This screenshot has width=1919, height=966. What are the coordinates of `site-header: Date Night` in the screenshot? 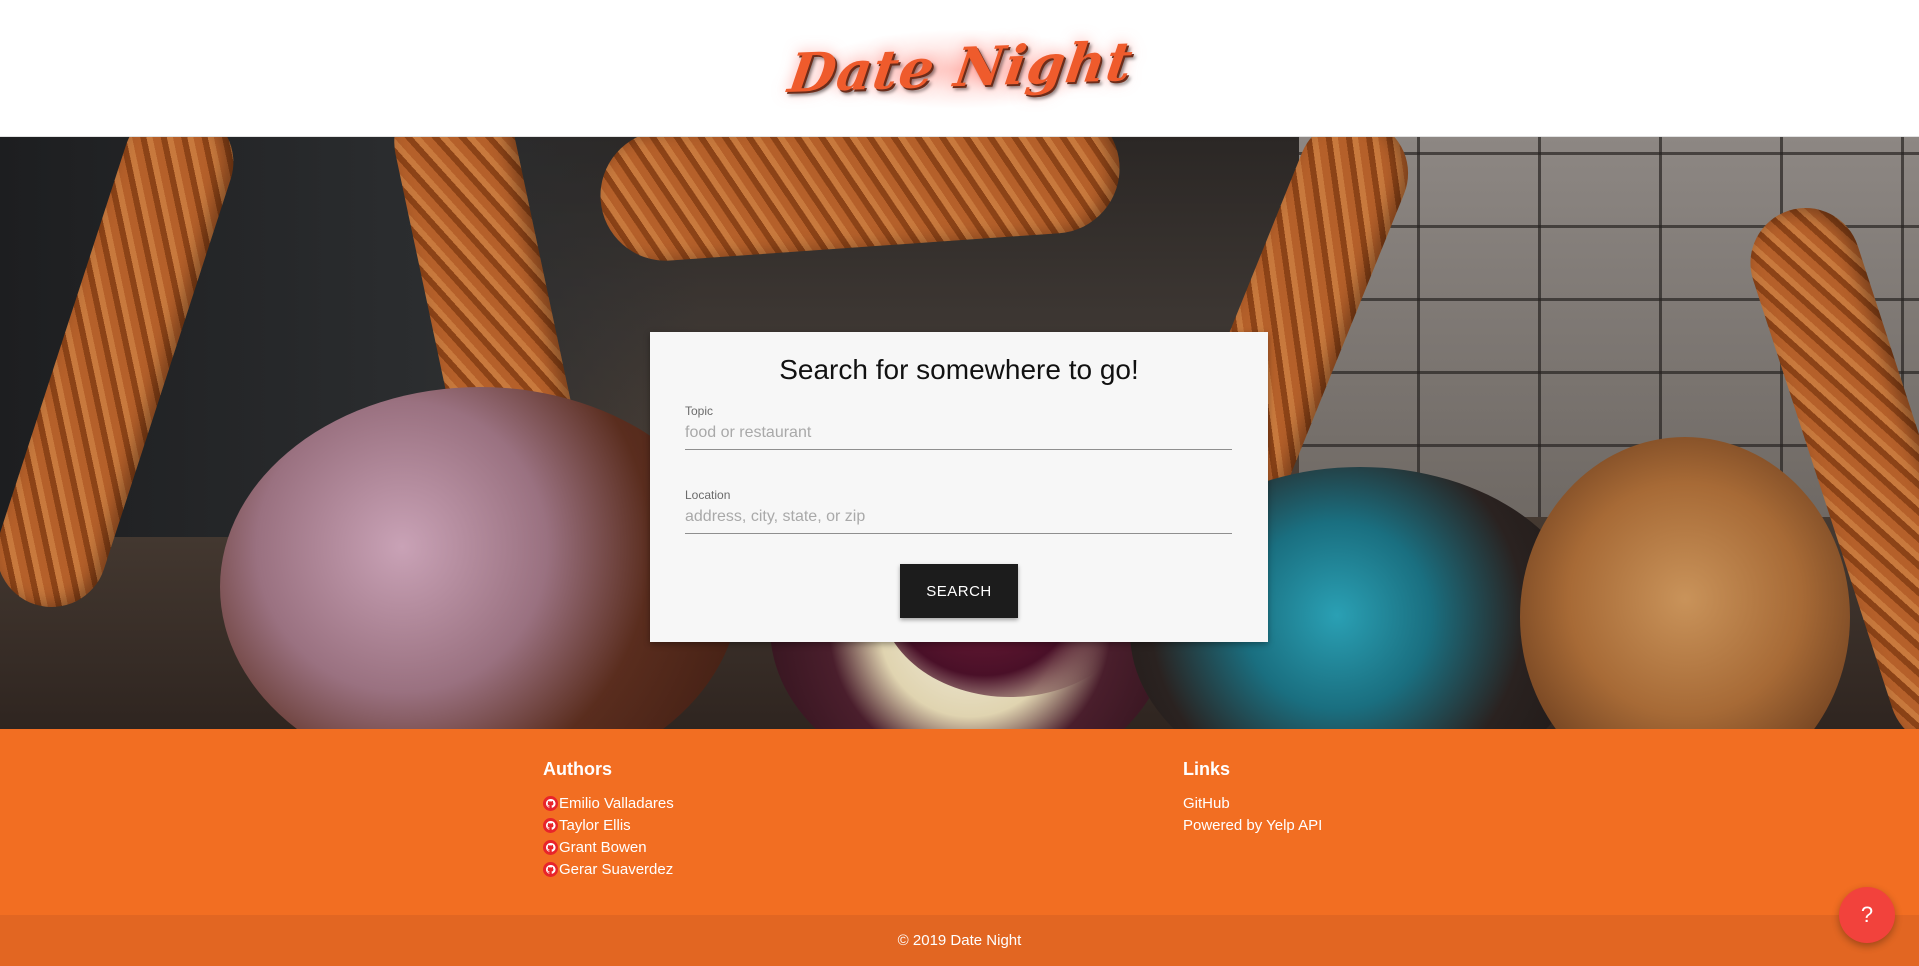 It's located at (959, 68).